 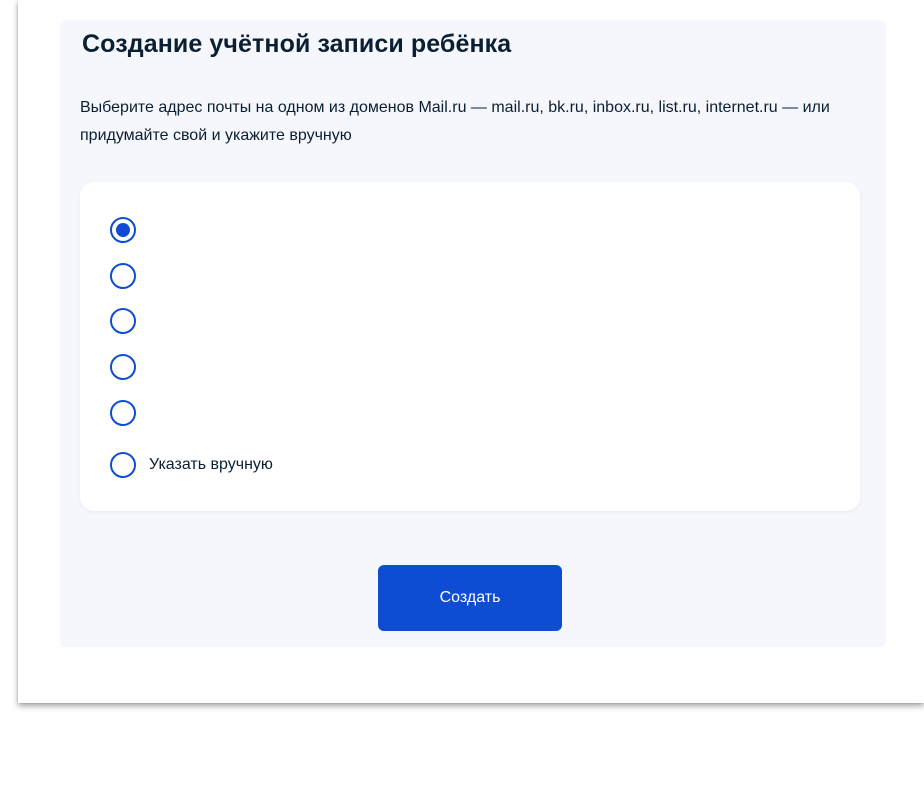 I want to click on radio-button-checked, so click(x=123, y=230).